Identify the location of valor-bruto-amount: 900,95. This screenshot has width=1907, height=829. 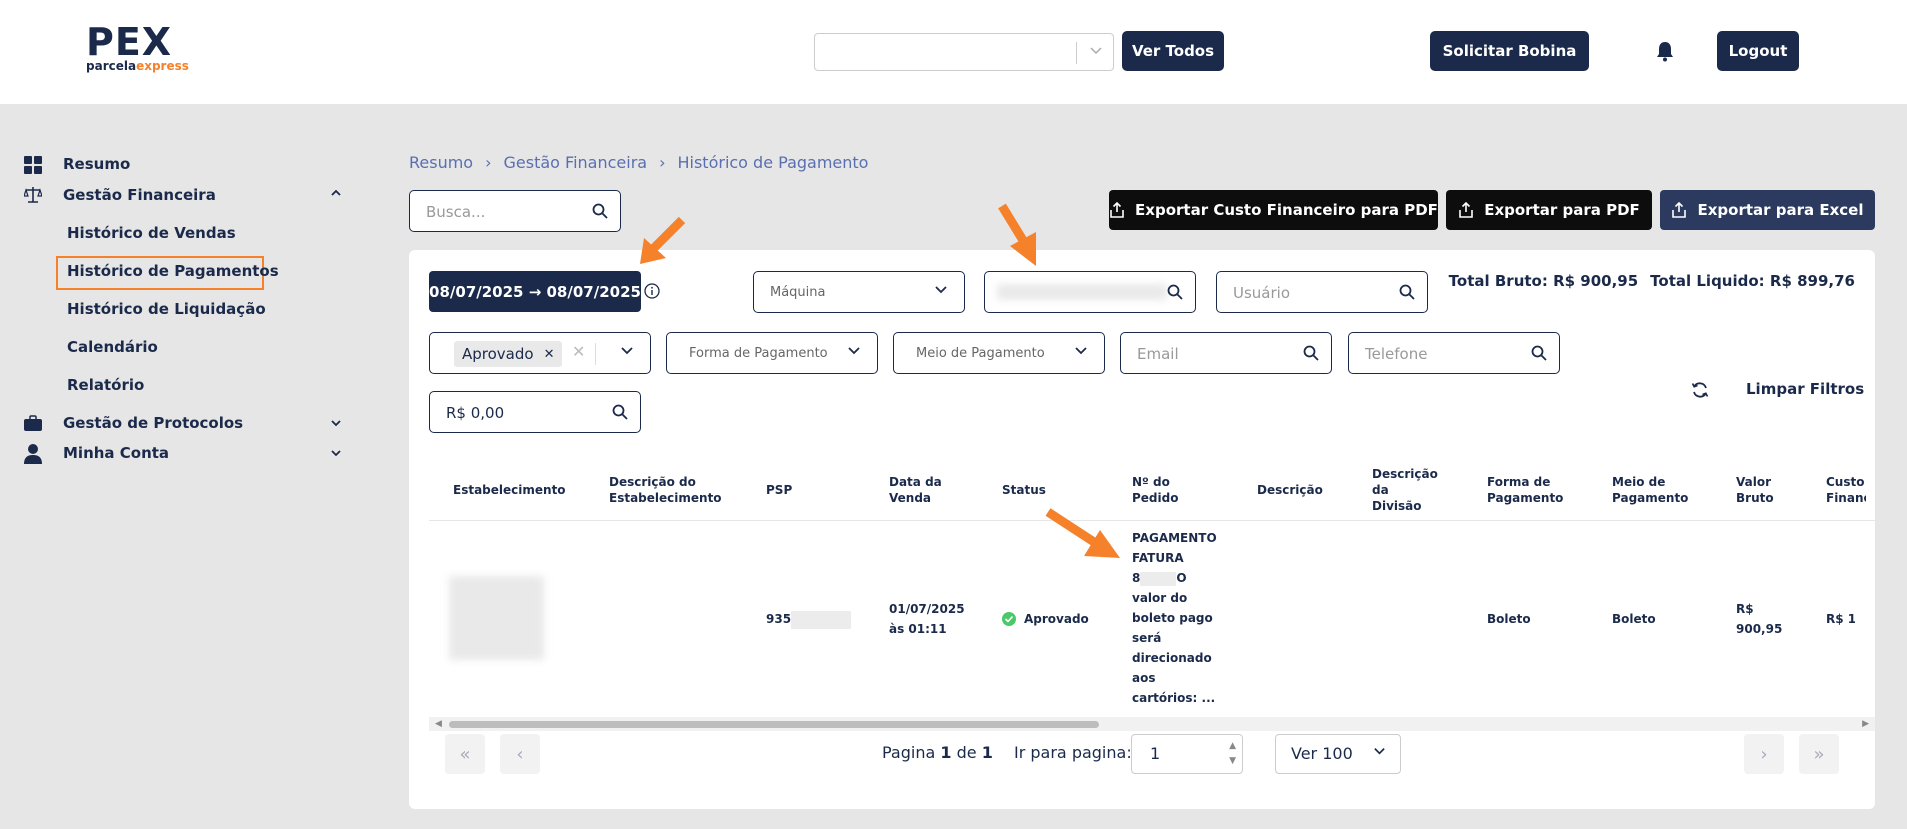
(1759, 629).